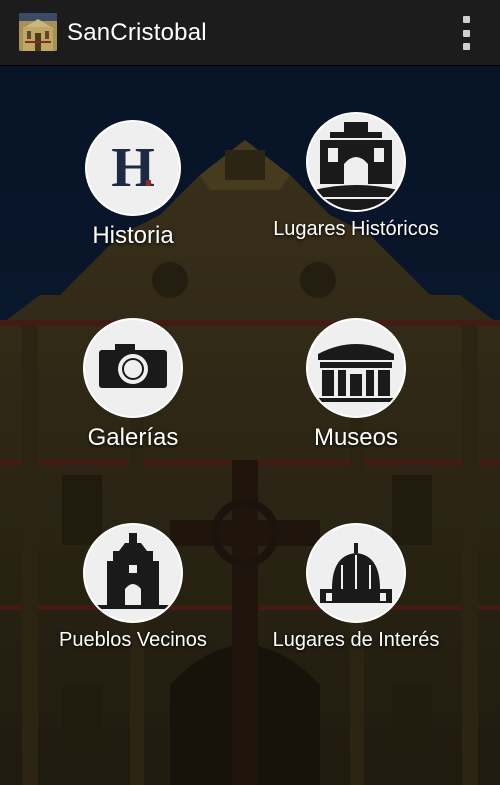 This screenshot has height=785, width=500. What do you see at coordinates (133, 368) in the screenshot?
I see `camera-icon` at bounding box center [133, 368].